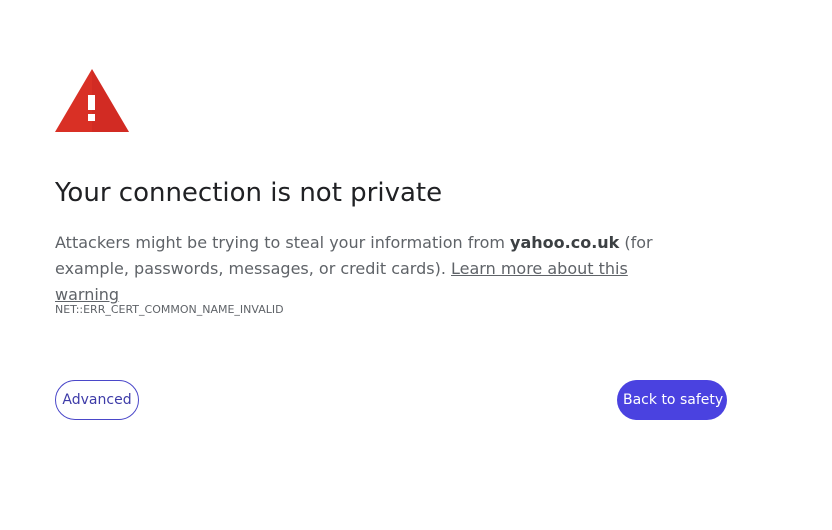 The height and width of the screenshot is (530, 832). Describe the element at coordinates (672, 400) in the screenshot. I see `back-to-safety-button: Back to safety` at that location.